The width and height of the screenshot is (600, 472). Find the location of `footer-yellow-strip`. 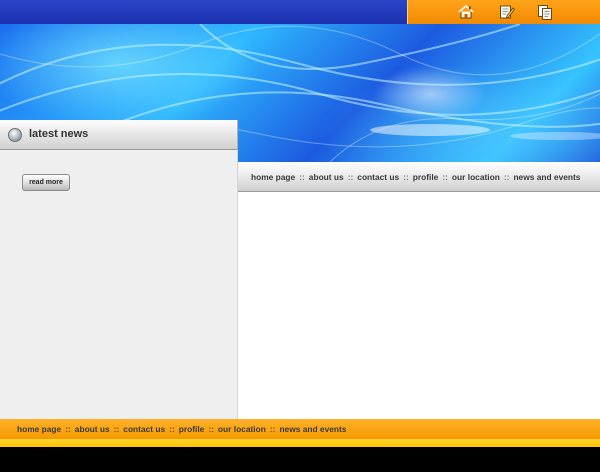

footer-yellow-strip is located at coordinates (300, 443).